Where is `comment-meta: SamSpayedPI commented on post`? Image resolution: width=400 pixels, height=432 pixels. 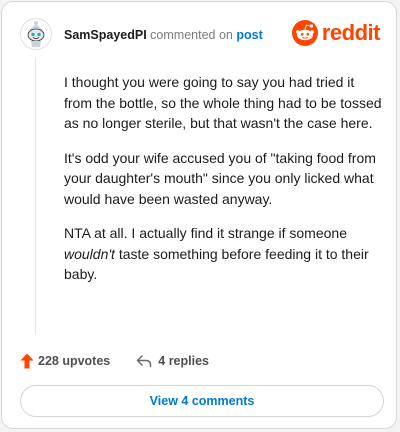
comment-meta: SamSpayedPI commented on post is located at coordinates (163, 35).